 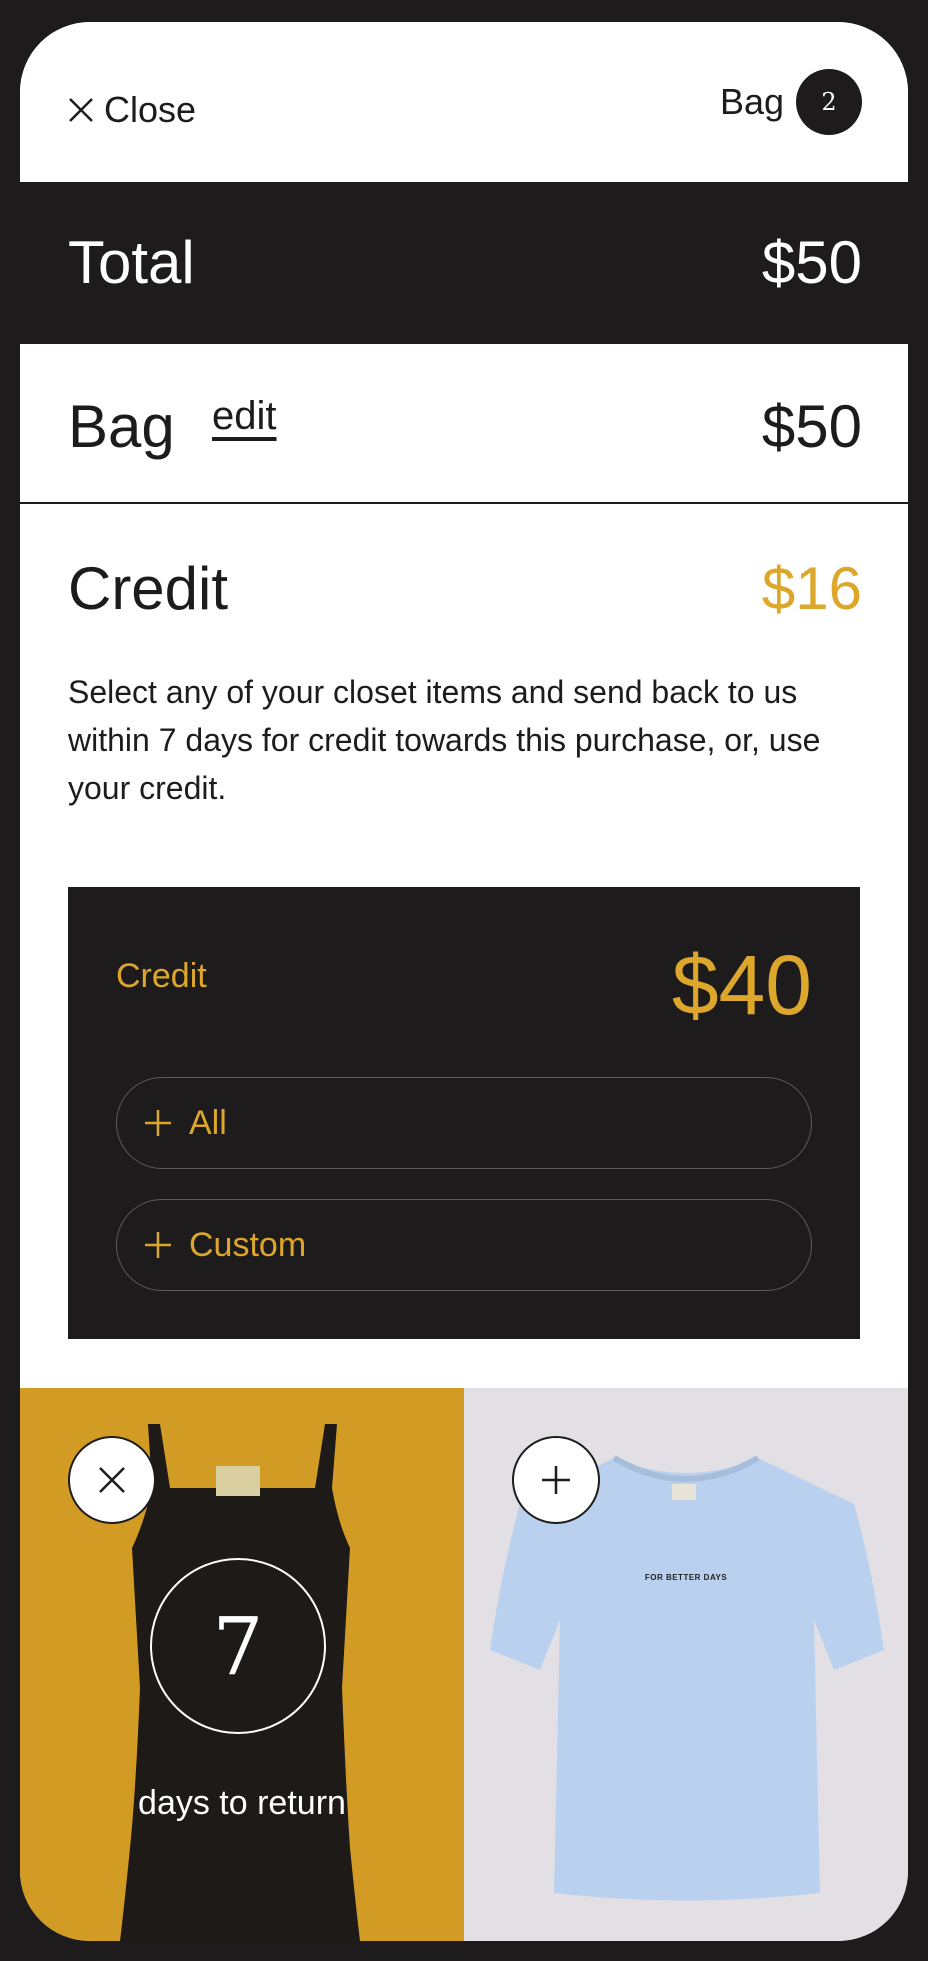 I want to click on bag-label: Bag, so click(x=751, y=101).